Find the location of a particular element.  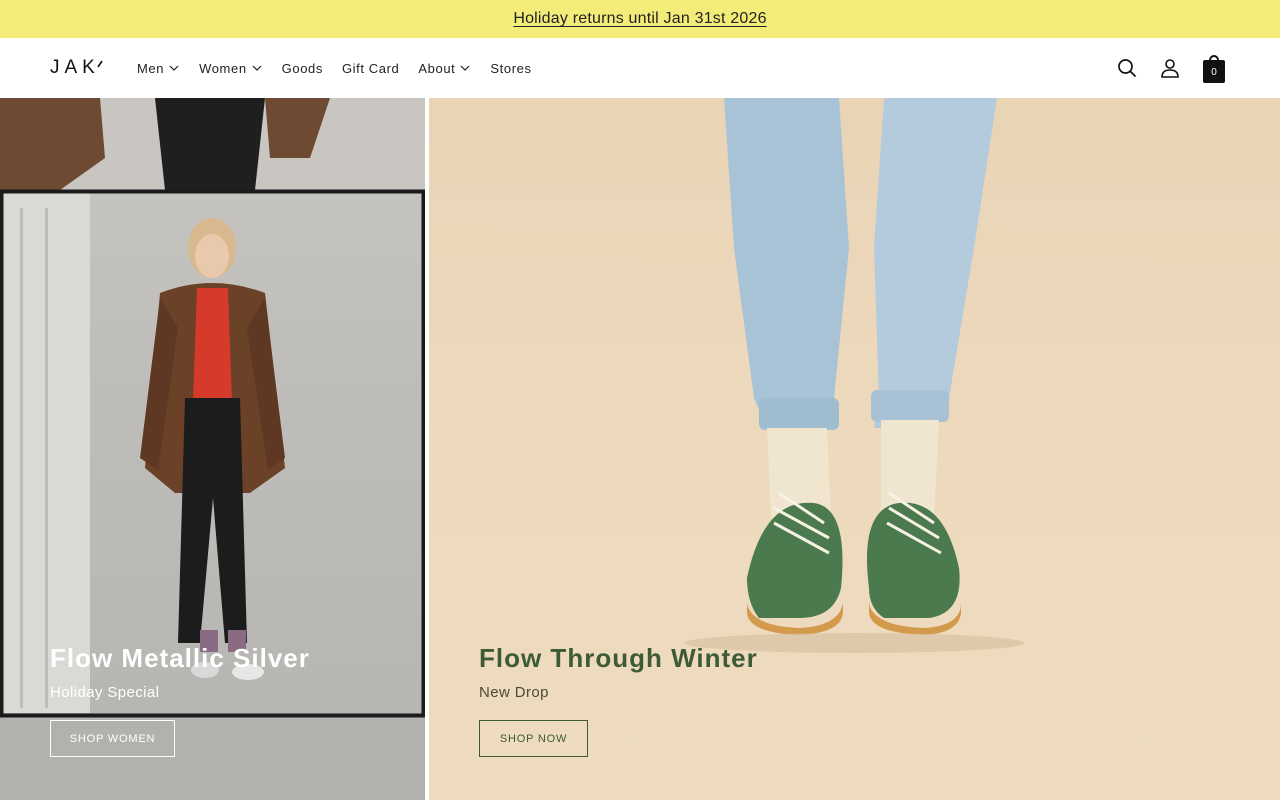

nav-item-stores: Stores is located at coordinates (510, 68).